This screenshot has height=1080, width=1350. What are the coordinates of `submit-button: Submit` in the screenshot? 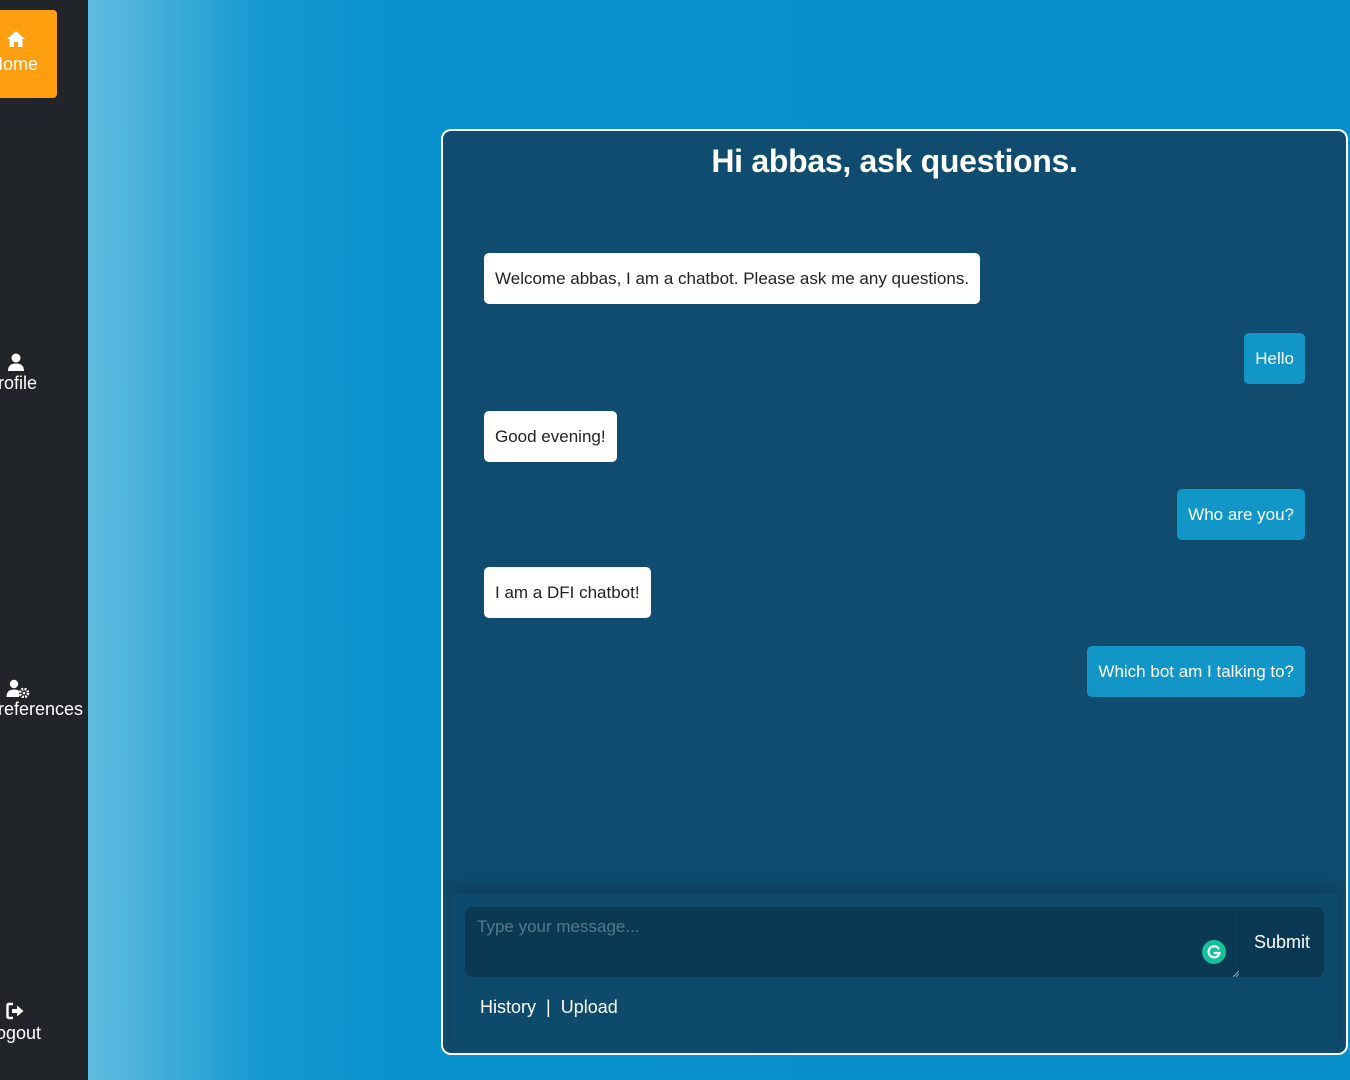 It's located at (1281, 942).